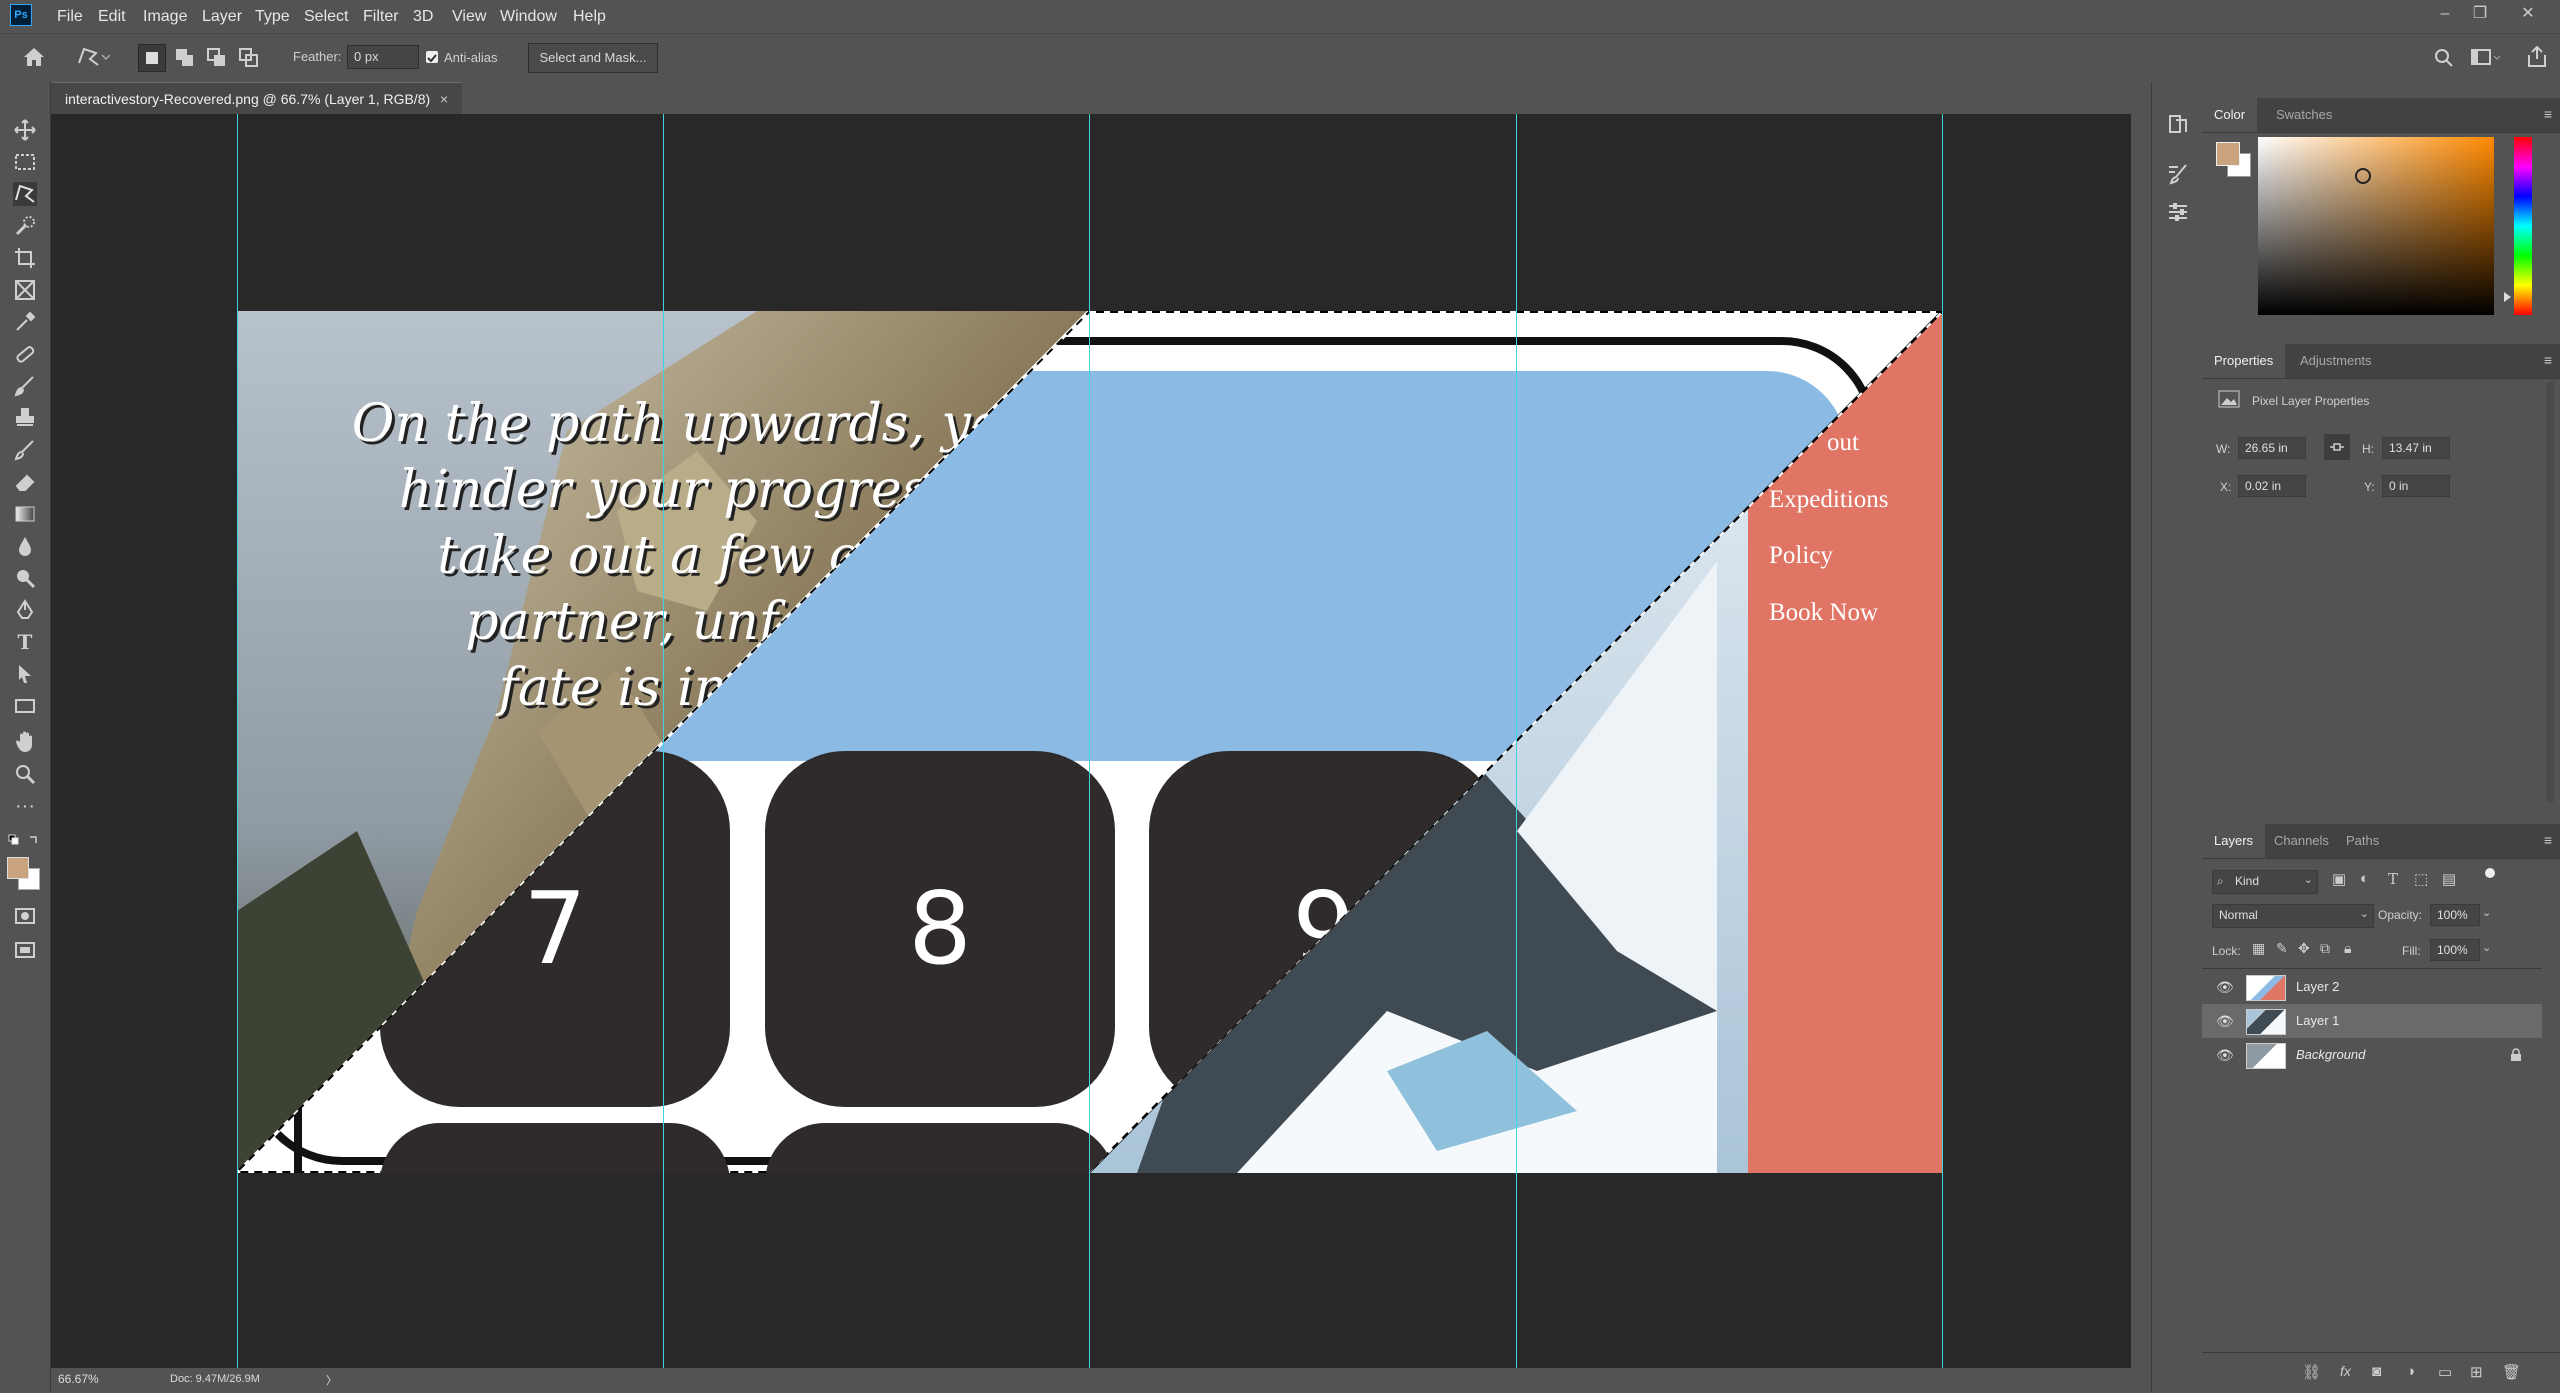 The image size is (2560, 1393). What do you see at coordinates (2416, 486) in the screenshot?
I see `y-input: 0 in` at bounding box center [2416, 486].